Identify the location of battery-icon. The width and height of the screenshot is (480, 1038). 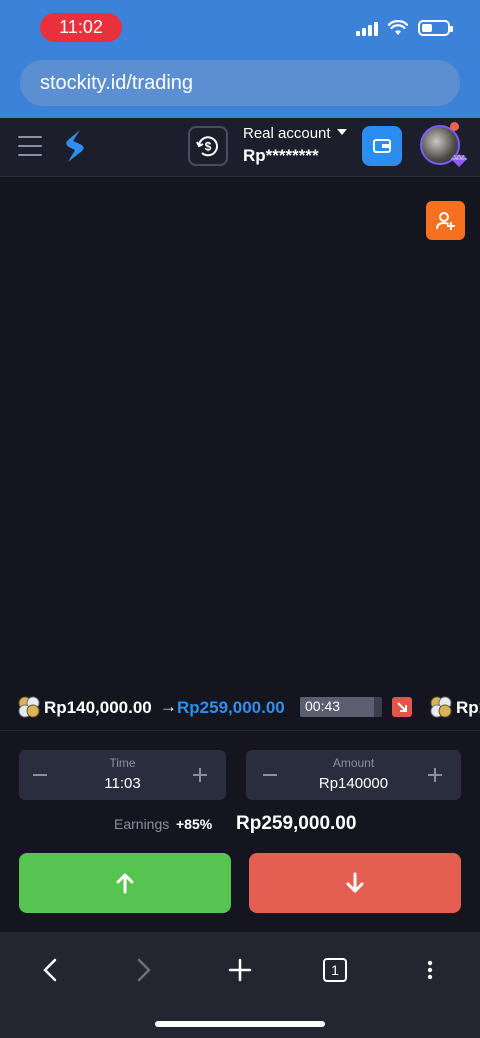
(435, 28).